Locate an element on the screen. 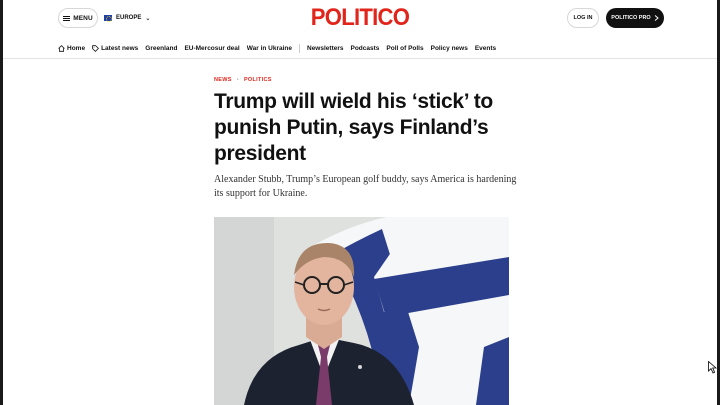 Image resolution: width=720 pixels, height=405 pixels. pro-label: POLITICO PRO is located at coordinates (631, 18).